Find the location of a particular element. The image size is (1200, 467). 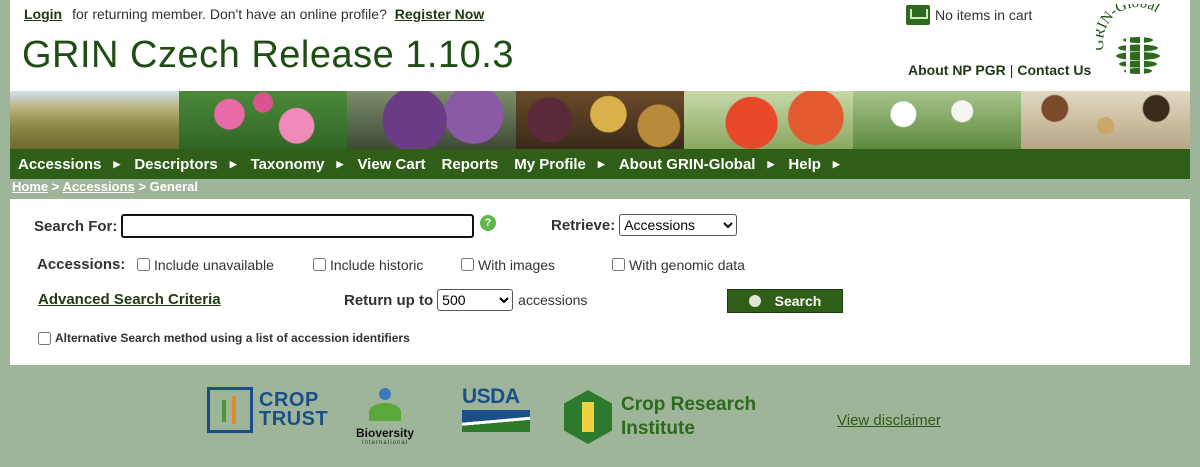

usda-text: USDA is located at coordinates (491, 396).